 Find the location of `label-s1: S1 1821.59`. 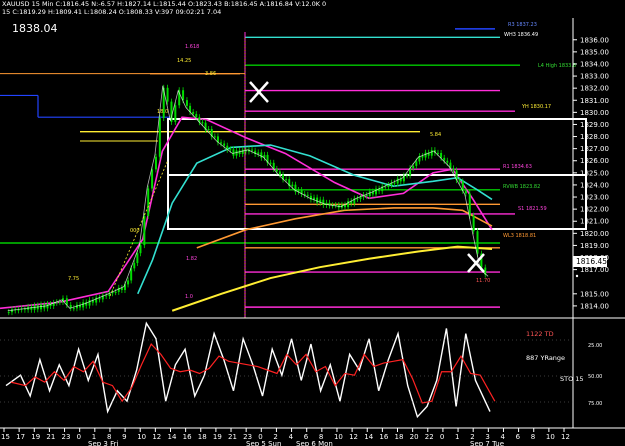

label-s1: S1 1821.59 is located at coordinates (532, 209).